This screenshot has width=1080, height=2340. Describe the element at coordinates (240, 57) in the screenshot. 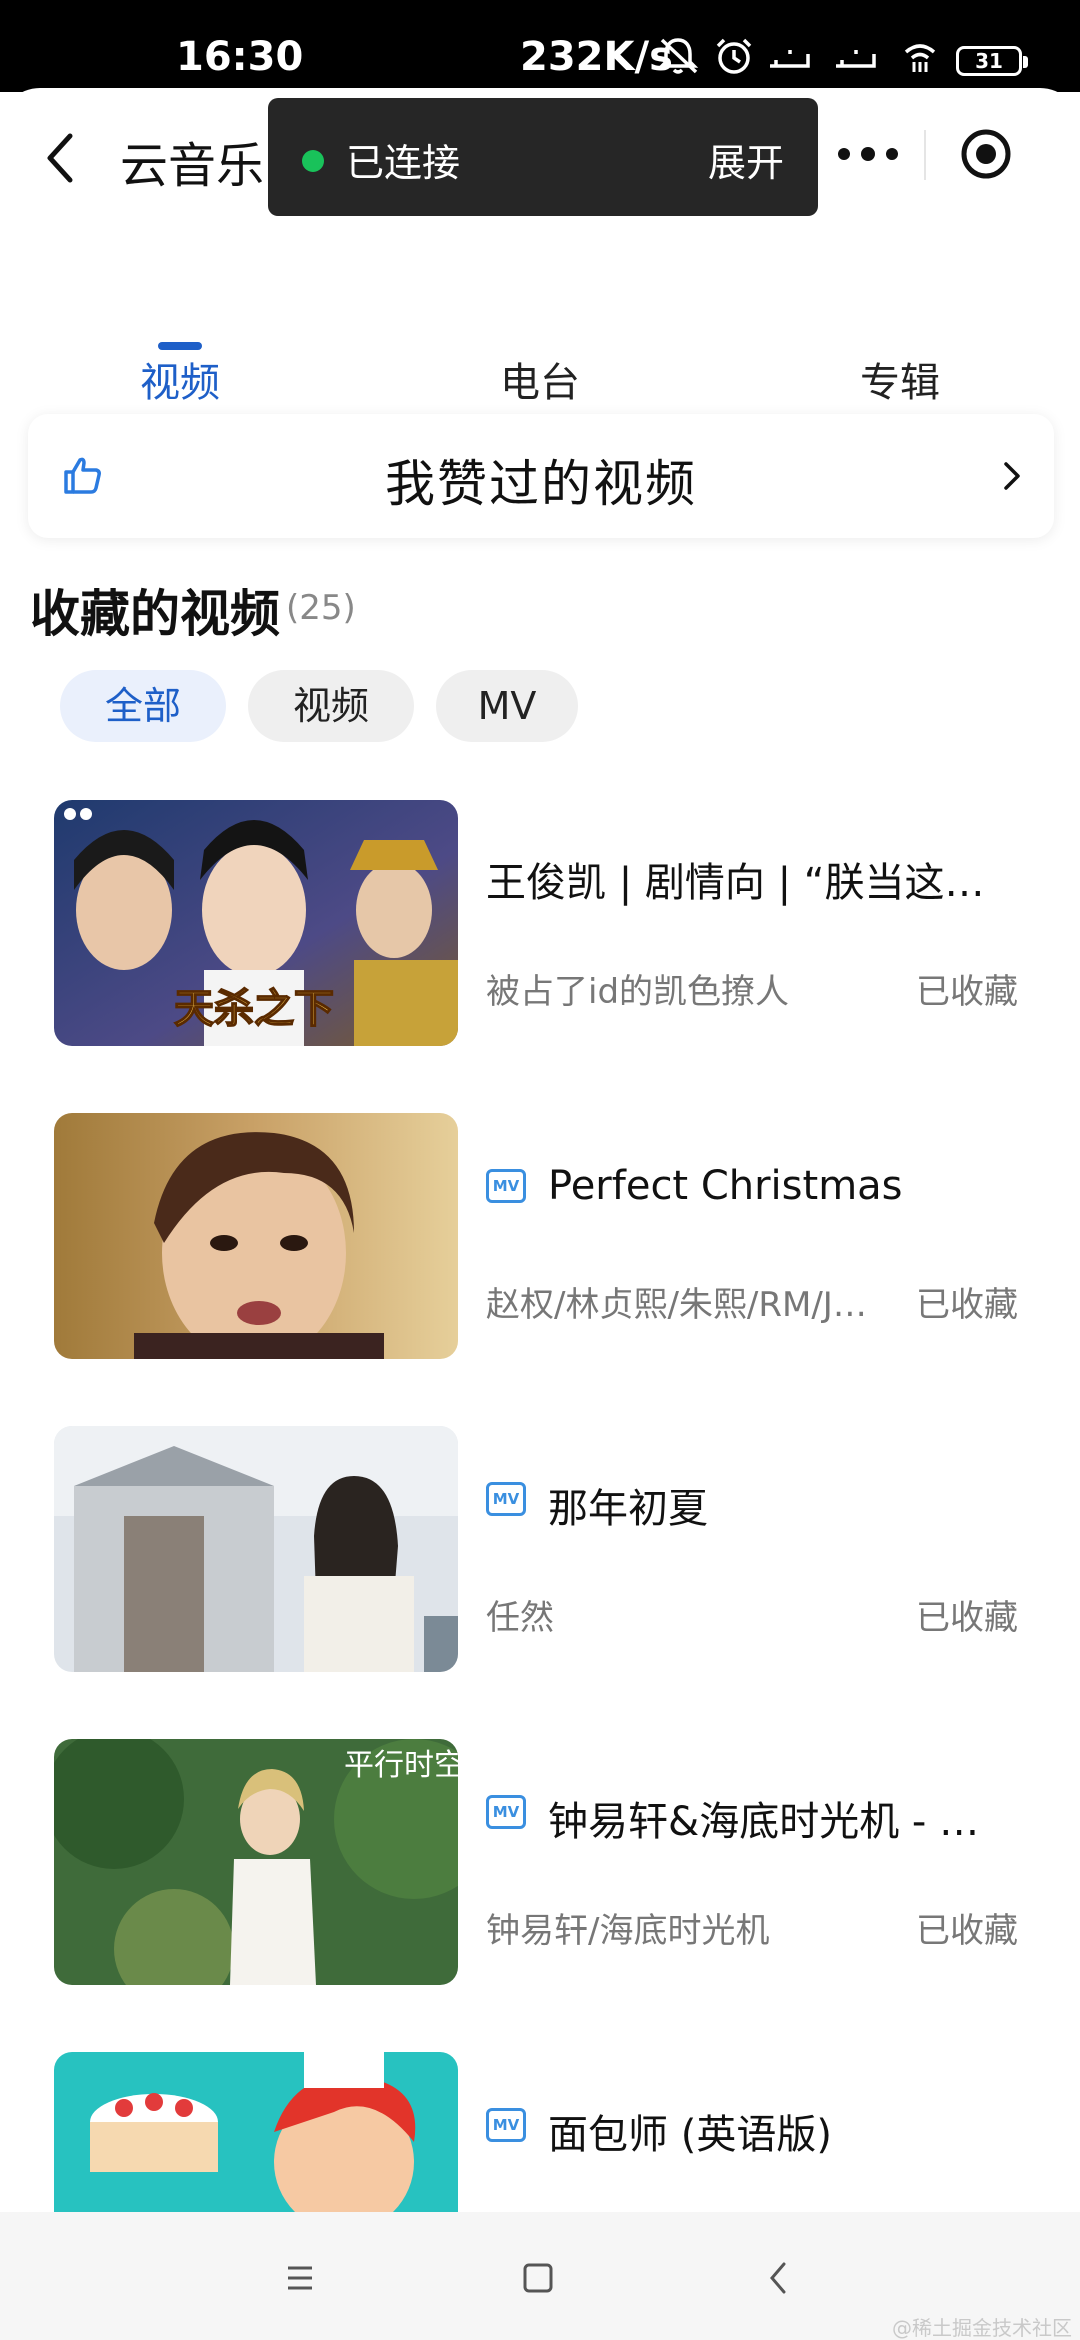

I see `status-time: 16:30` at that location.